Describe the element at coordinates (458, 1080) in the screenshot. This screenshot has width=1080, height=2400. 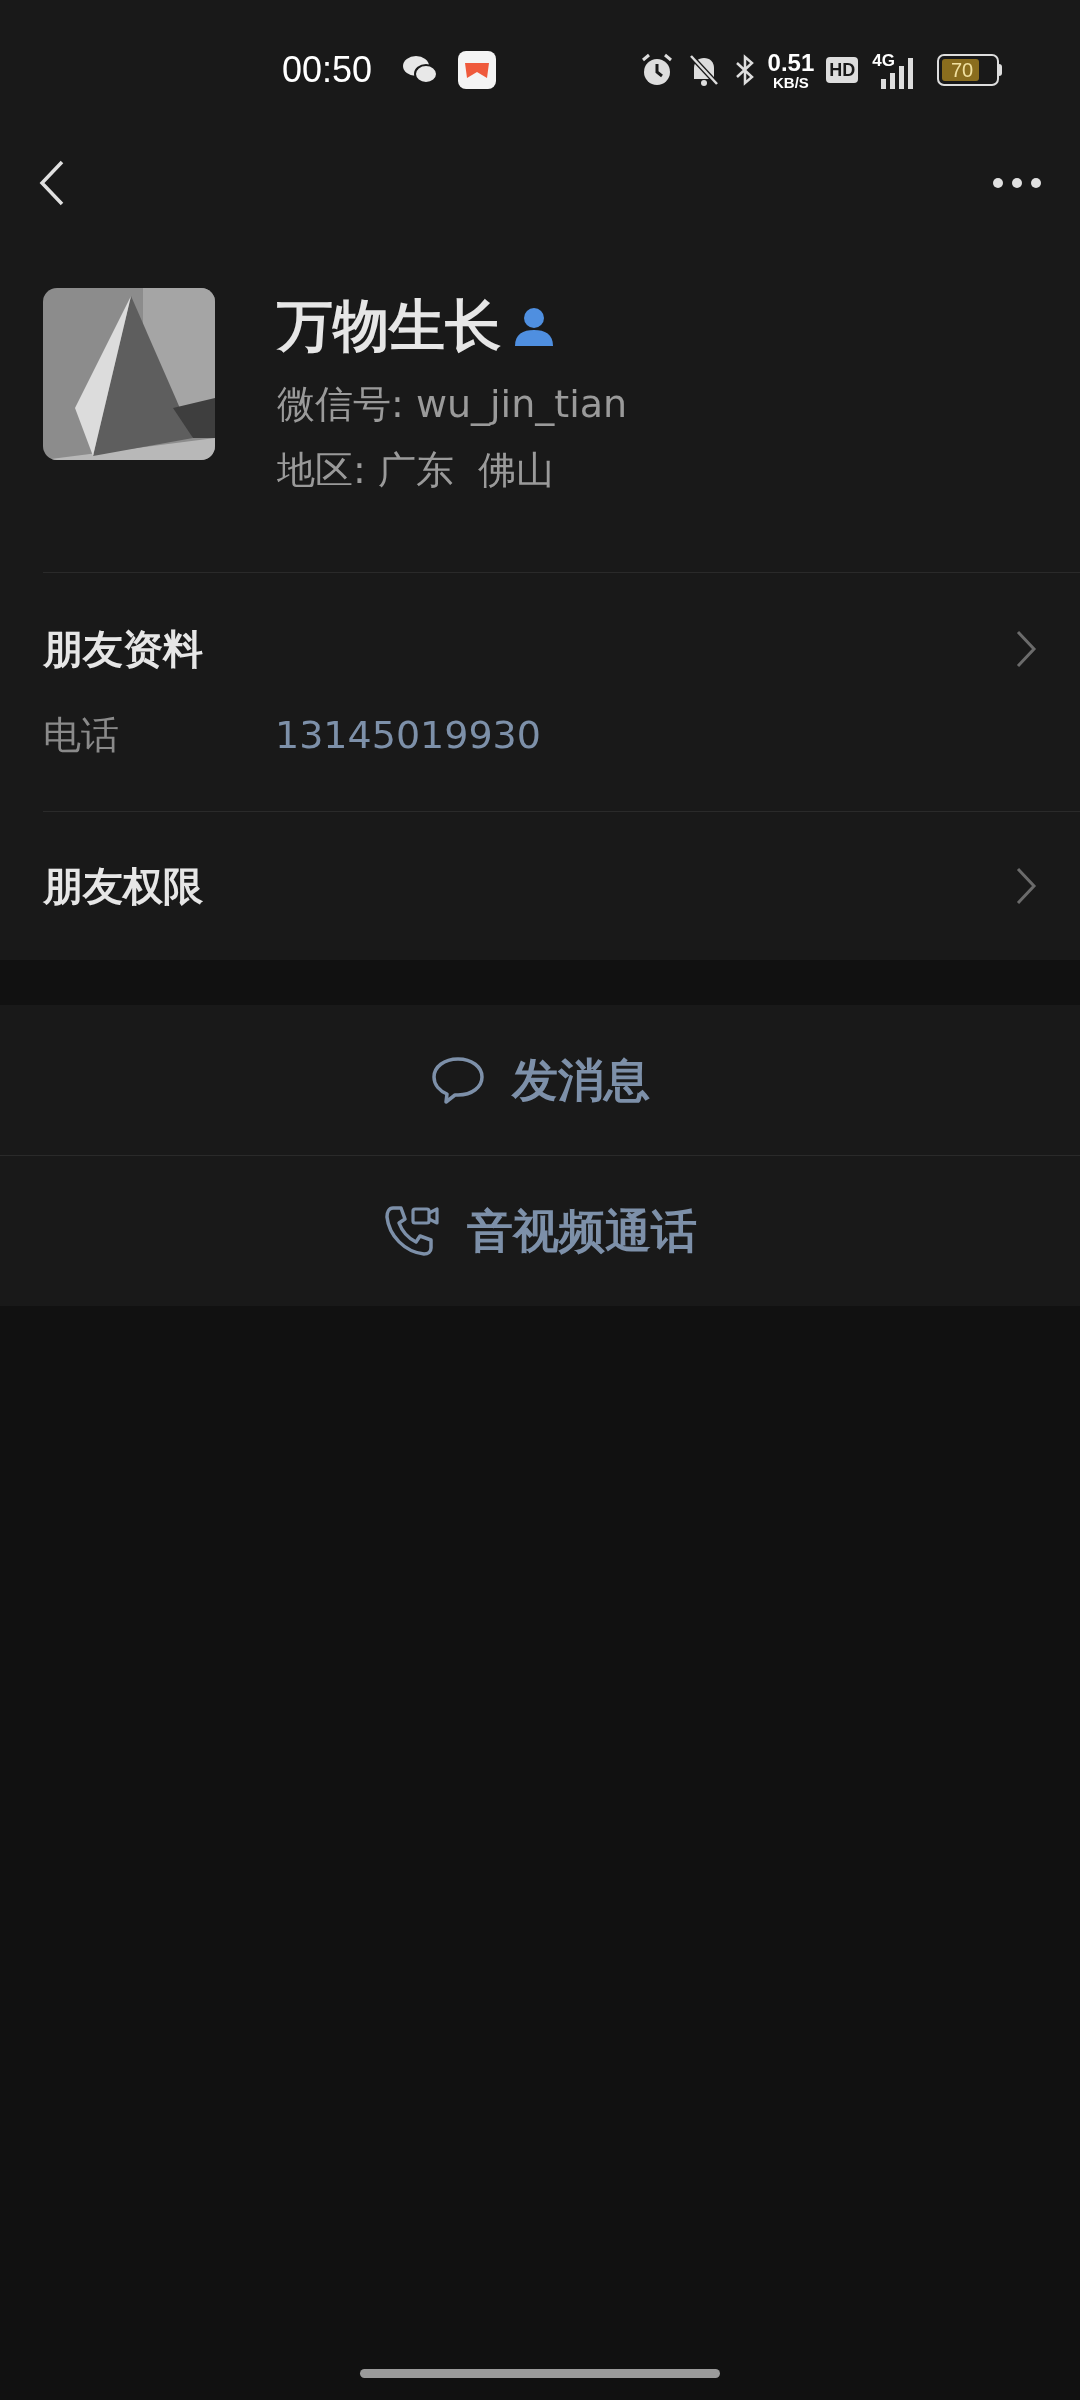
I see `chat-bubble-icon` at that location.